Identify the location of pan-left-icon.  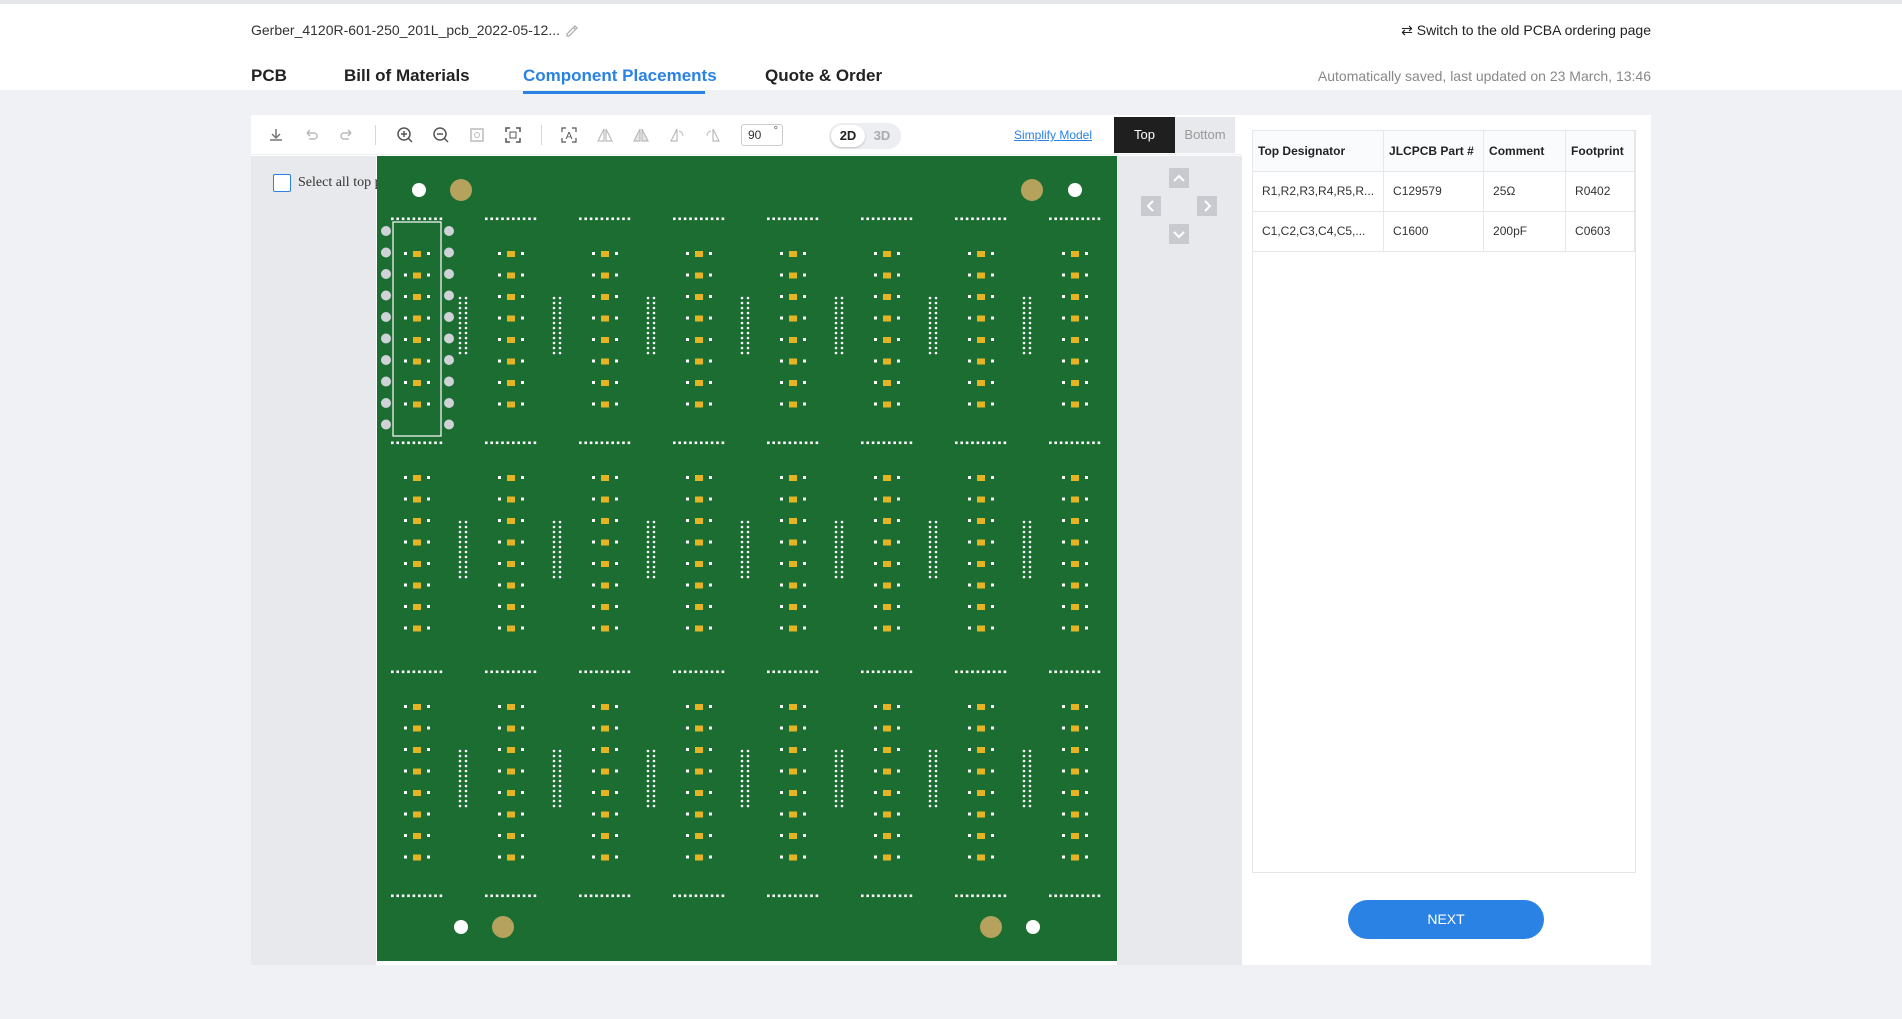
(1151, 206).